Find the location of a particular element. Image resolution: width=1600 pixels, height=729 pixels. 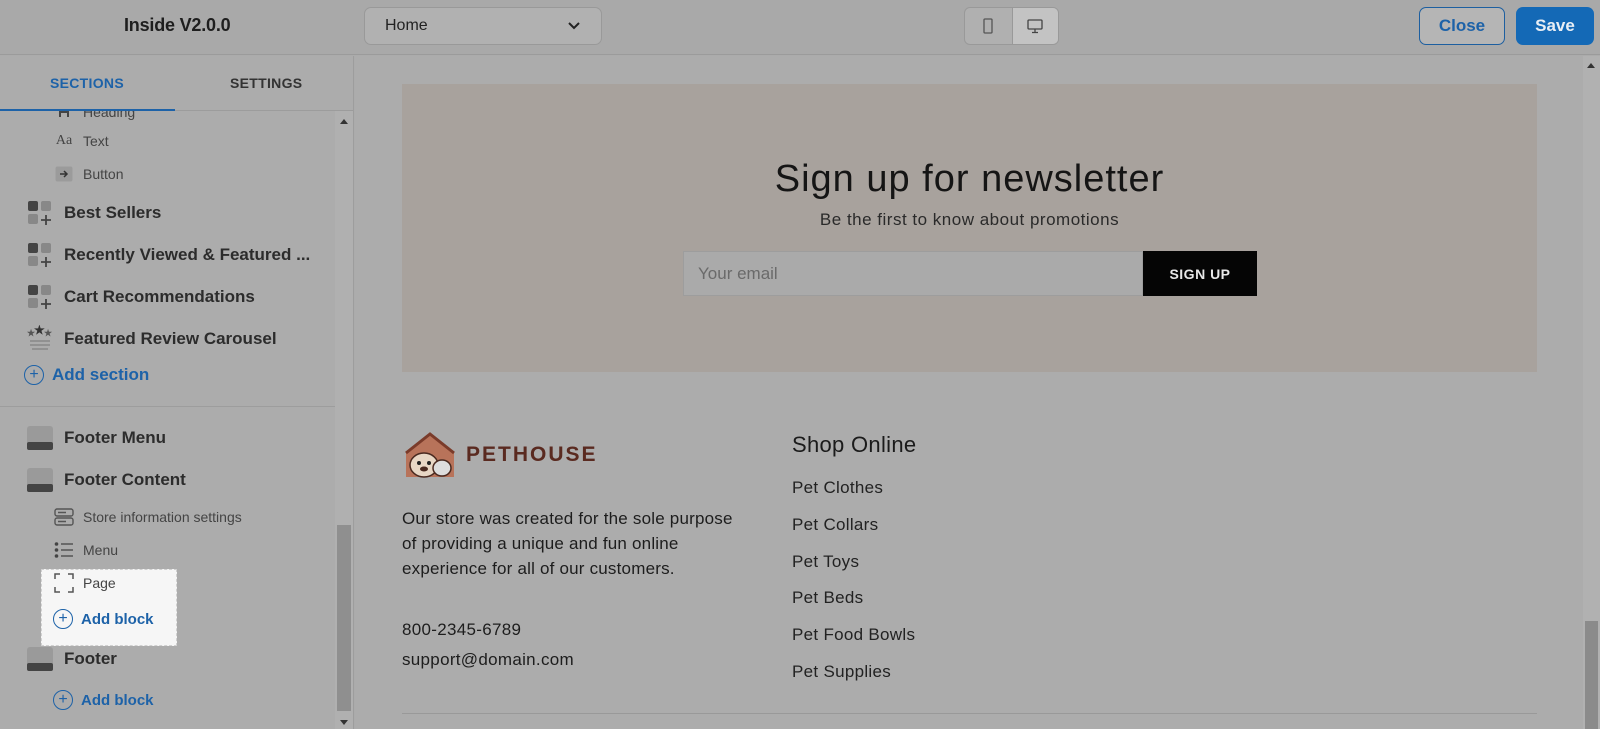

add-section-button: + Add section is located at coordinates (86, 375).